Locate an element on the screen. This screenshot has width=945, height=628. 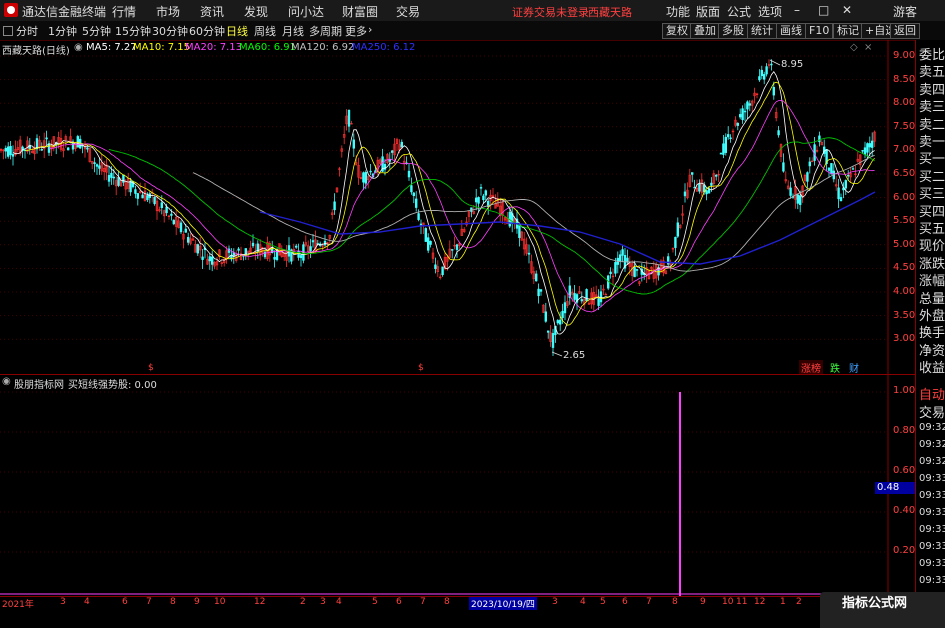
quote-field-label: 卖二 is located at coordinates (932, 125).